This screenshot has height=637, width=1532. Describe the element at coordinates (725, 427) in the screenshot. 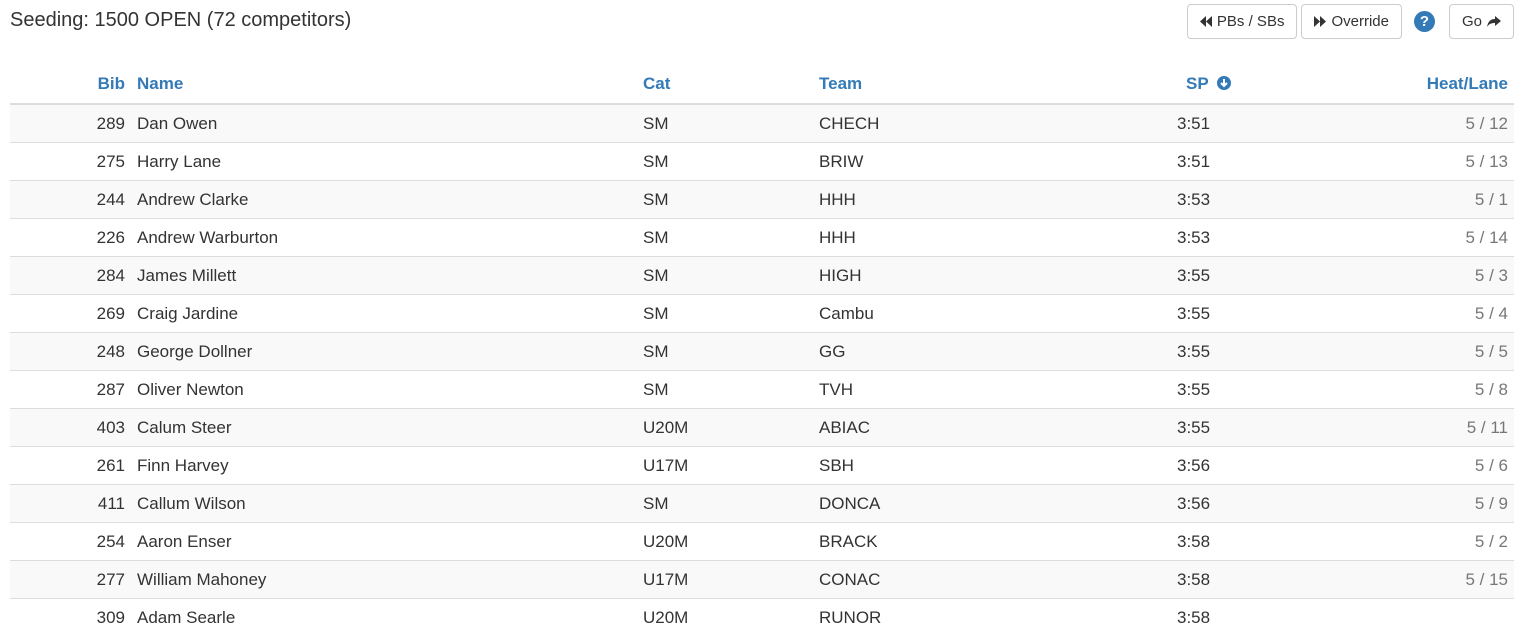

I see `cat-cell: U20M` at that location.